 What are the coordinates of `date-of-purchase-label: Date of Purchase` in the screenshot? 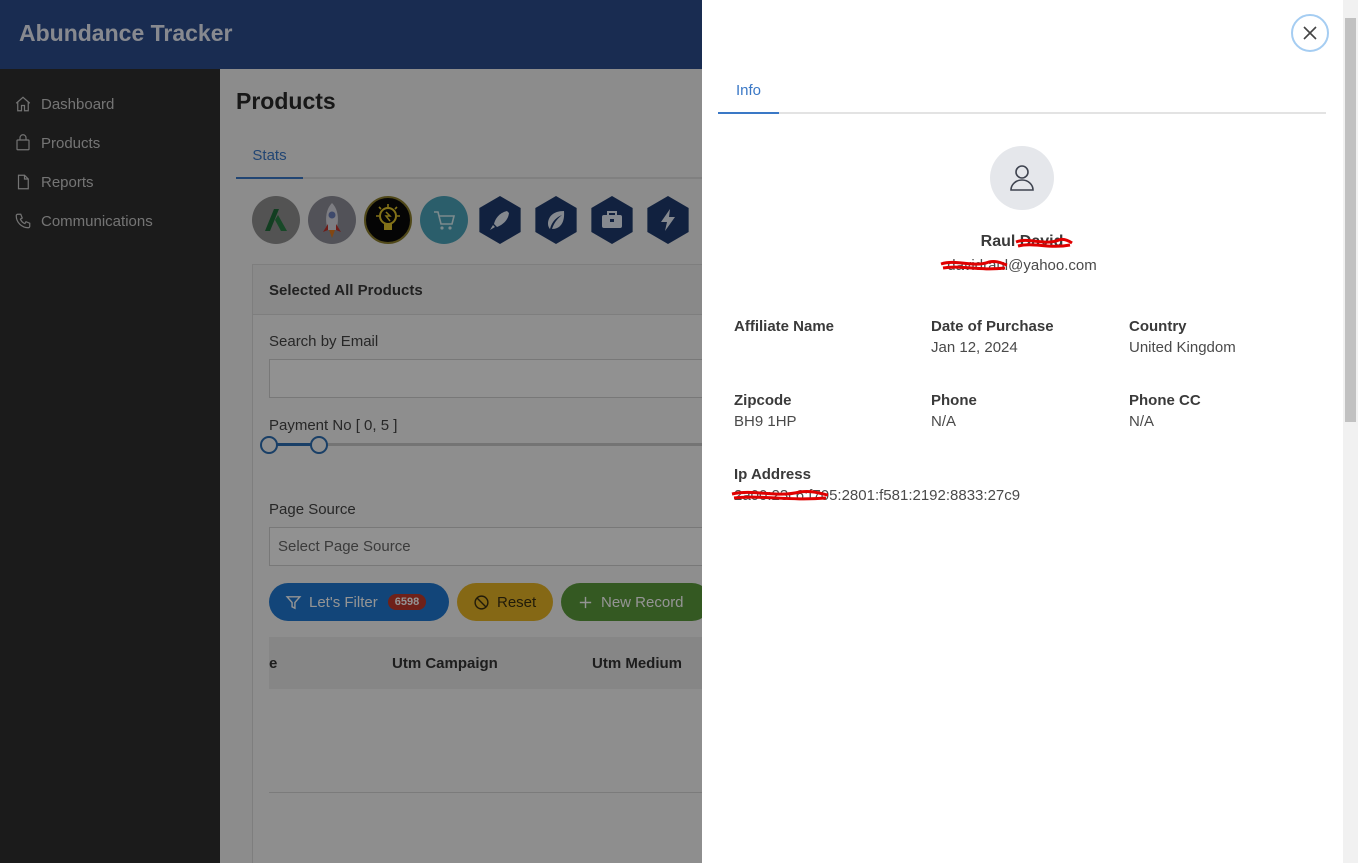 It's located at (992, 326).